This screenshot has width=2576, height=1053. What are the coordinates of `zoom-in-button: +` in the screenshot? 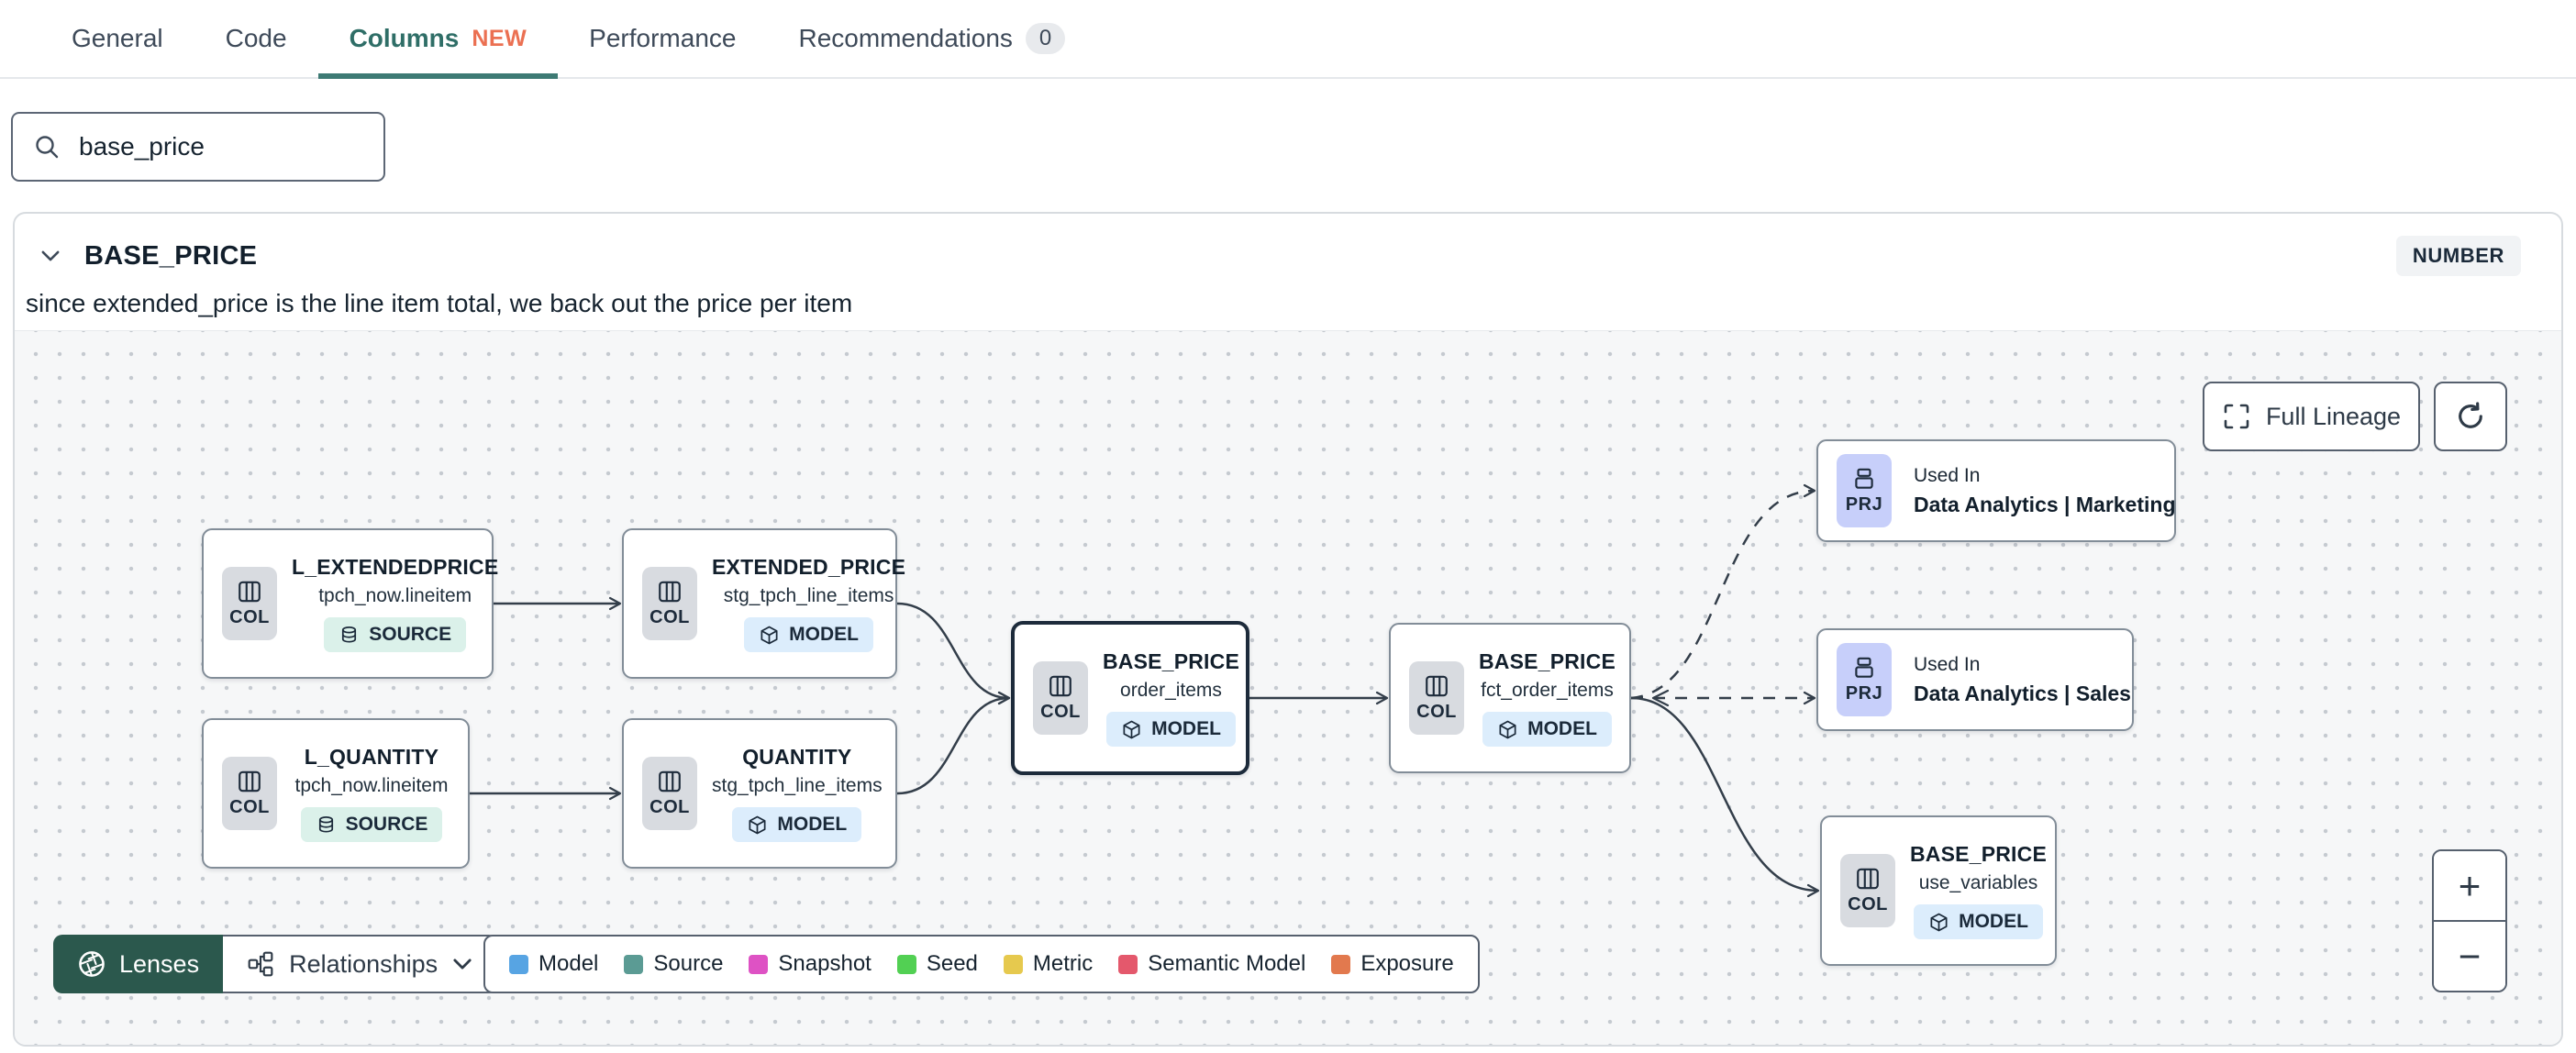 It's located at (2469, 885).